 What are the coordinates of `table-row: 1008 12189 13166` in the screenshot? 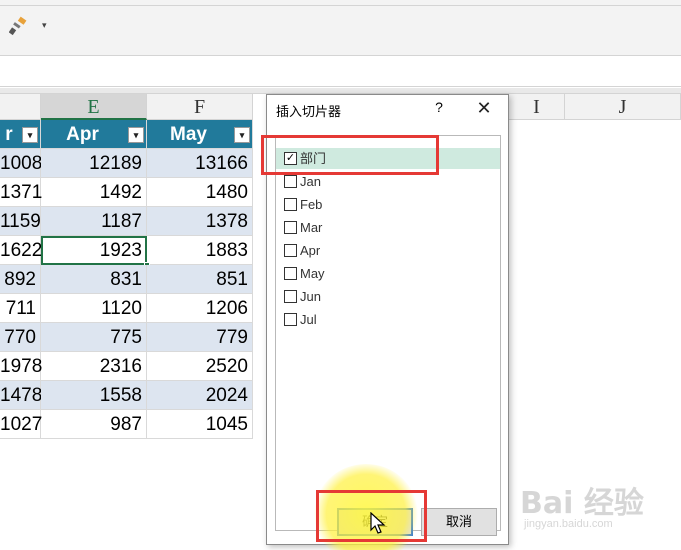 It's located at (133, 163).